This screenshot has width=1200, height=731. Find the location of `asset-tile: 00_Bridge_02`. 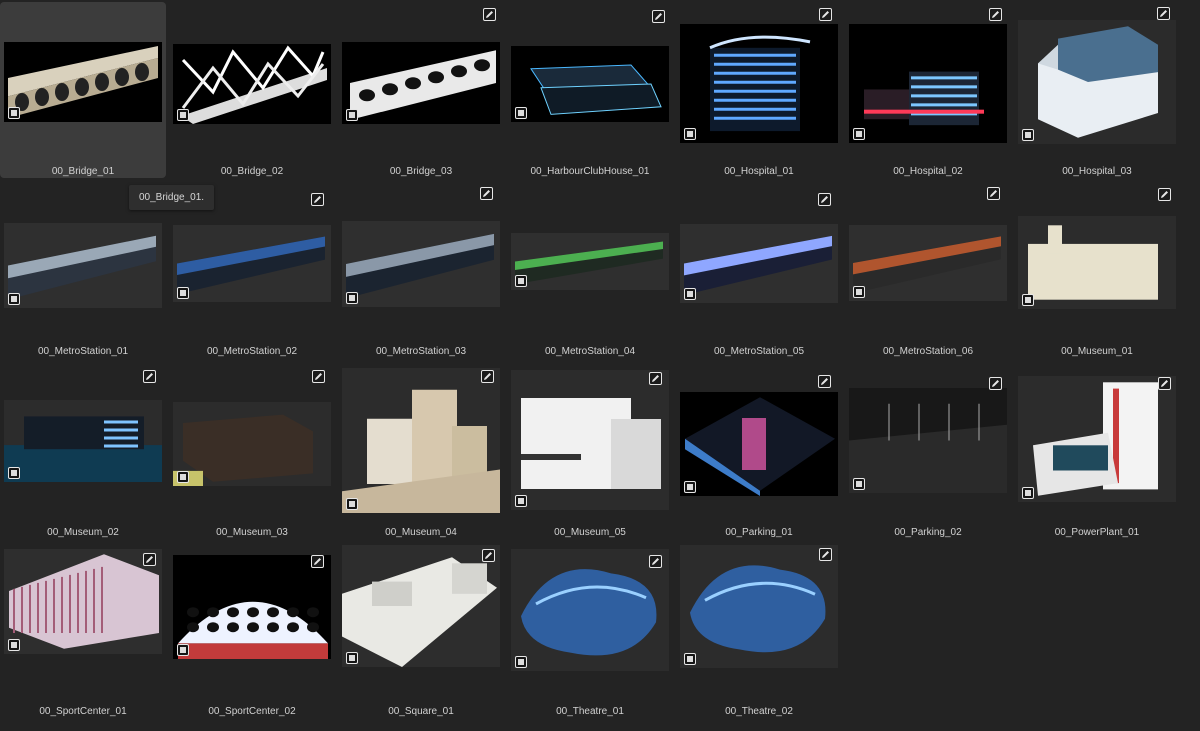

asset-tile: 00_Bridge_02 is located at coordinates (252, 90).